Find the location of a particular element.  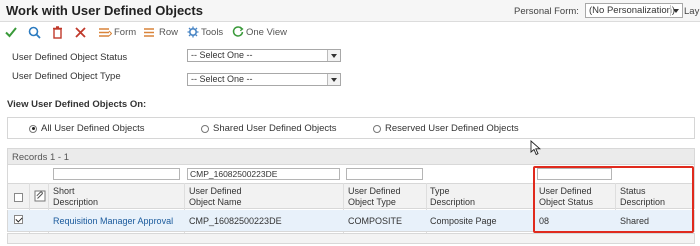

row-menu-button: Row is located at coordinates (160, 32).